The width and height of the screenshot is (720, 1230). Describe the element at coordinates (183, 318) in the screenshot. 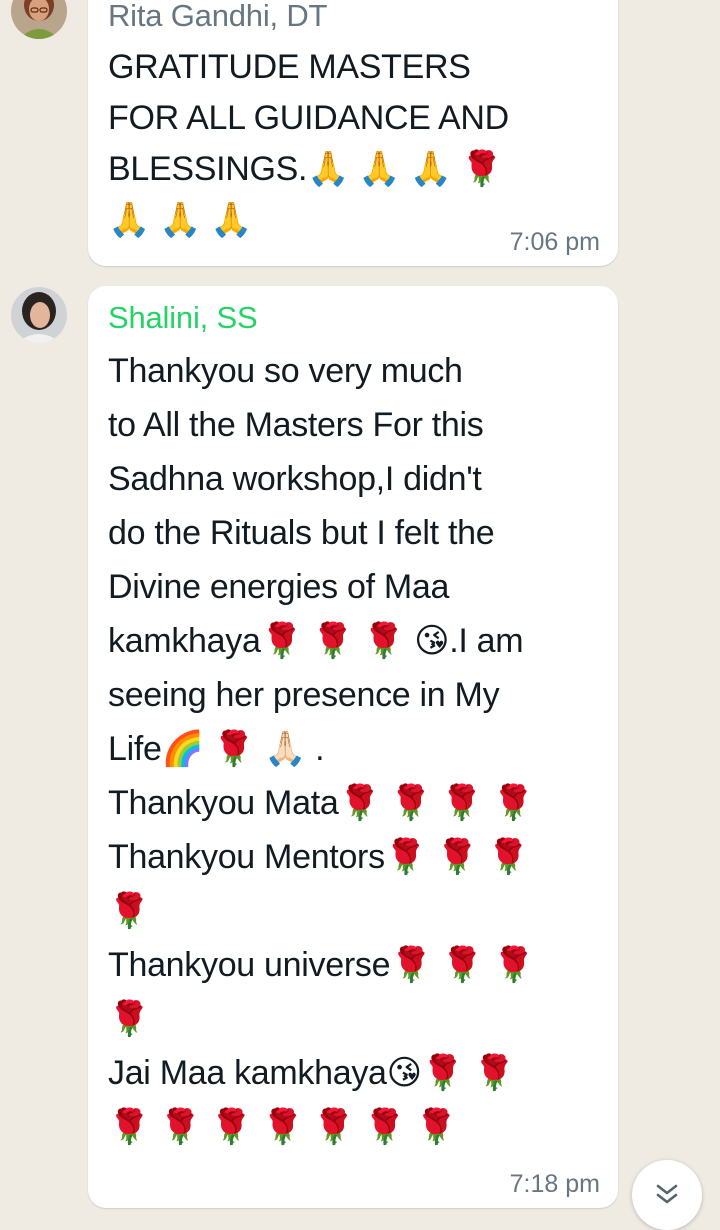

I see `sender-name: Shalini, SS` at that location.